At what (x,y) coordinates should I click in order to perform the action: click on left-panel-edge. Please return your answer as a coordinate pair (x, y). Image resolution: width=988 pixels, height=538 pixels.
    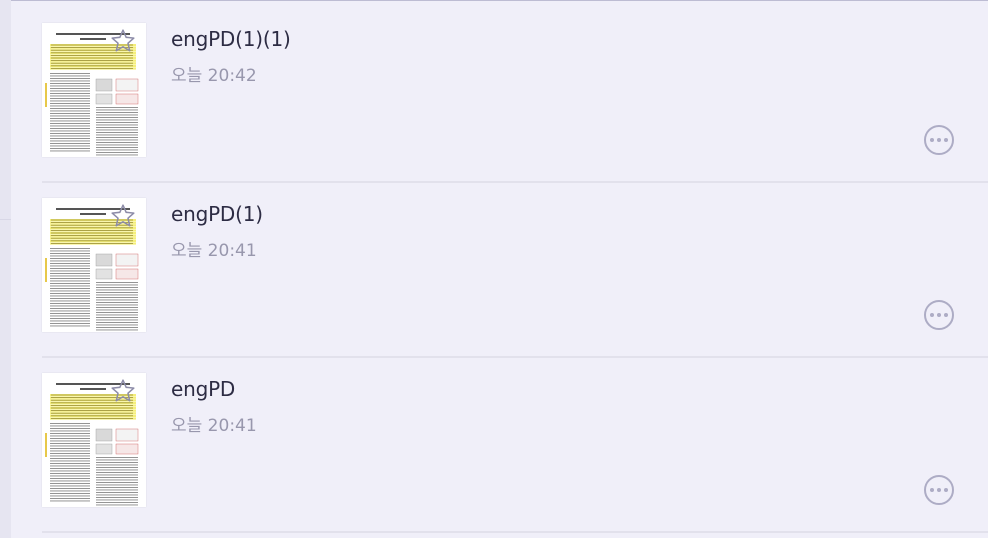
    Looking at the image, I should click on (5, 269).